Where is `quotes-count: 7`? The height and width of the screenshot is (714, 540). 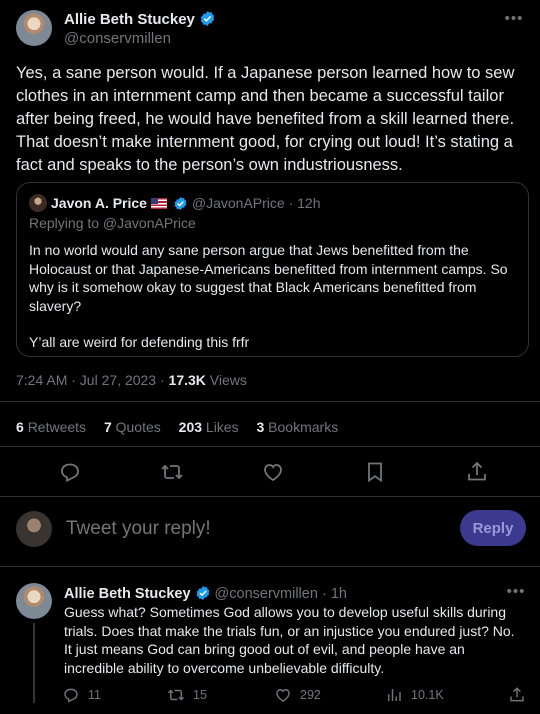
quotes-count: 7 is located at coordinates (107, 427).